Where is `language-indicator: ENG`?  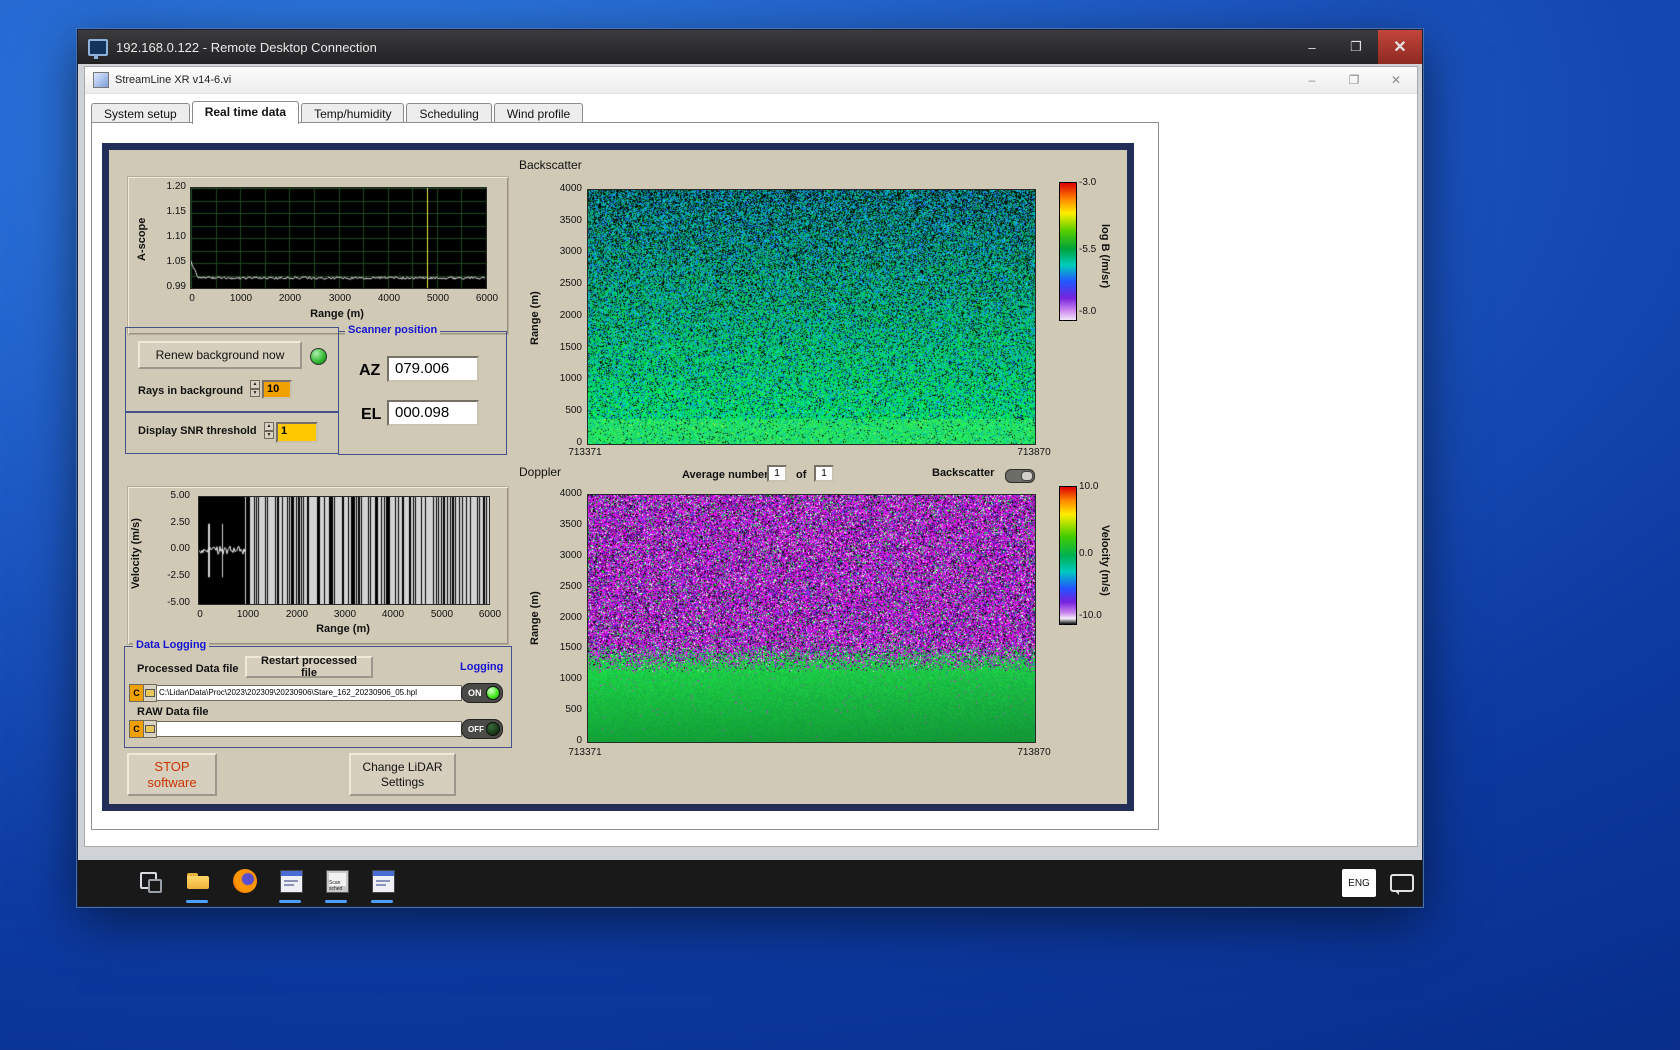
language-indicator: ENG is located at coordinates (1359, 883).